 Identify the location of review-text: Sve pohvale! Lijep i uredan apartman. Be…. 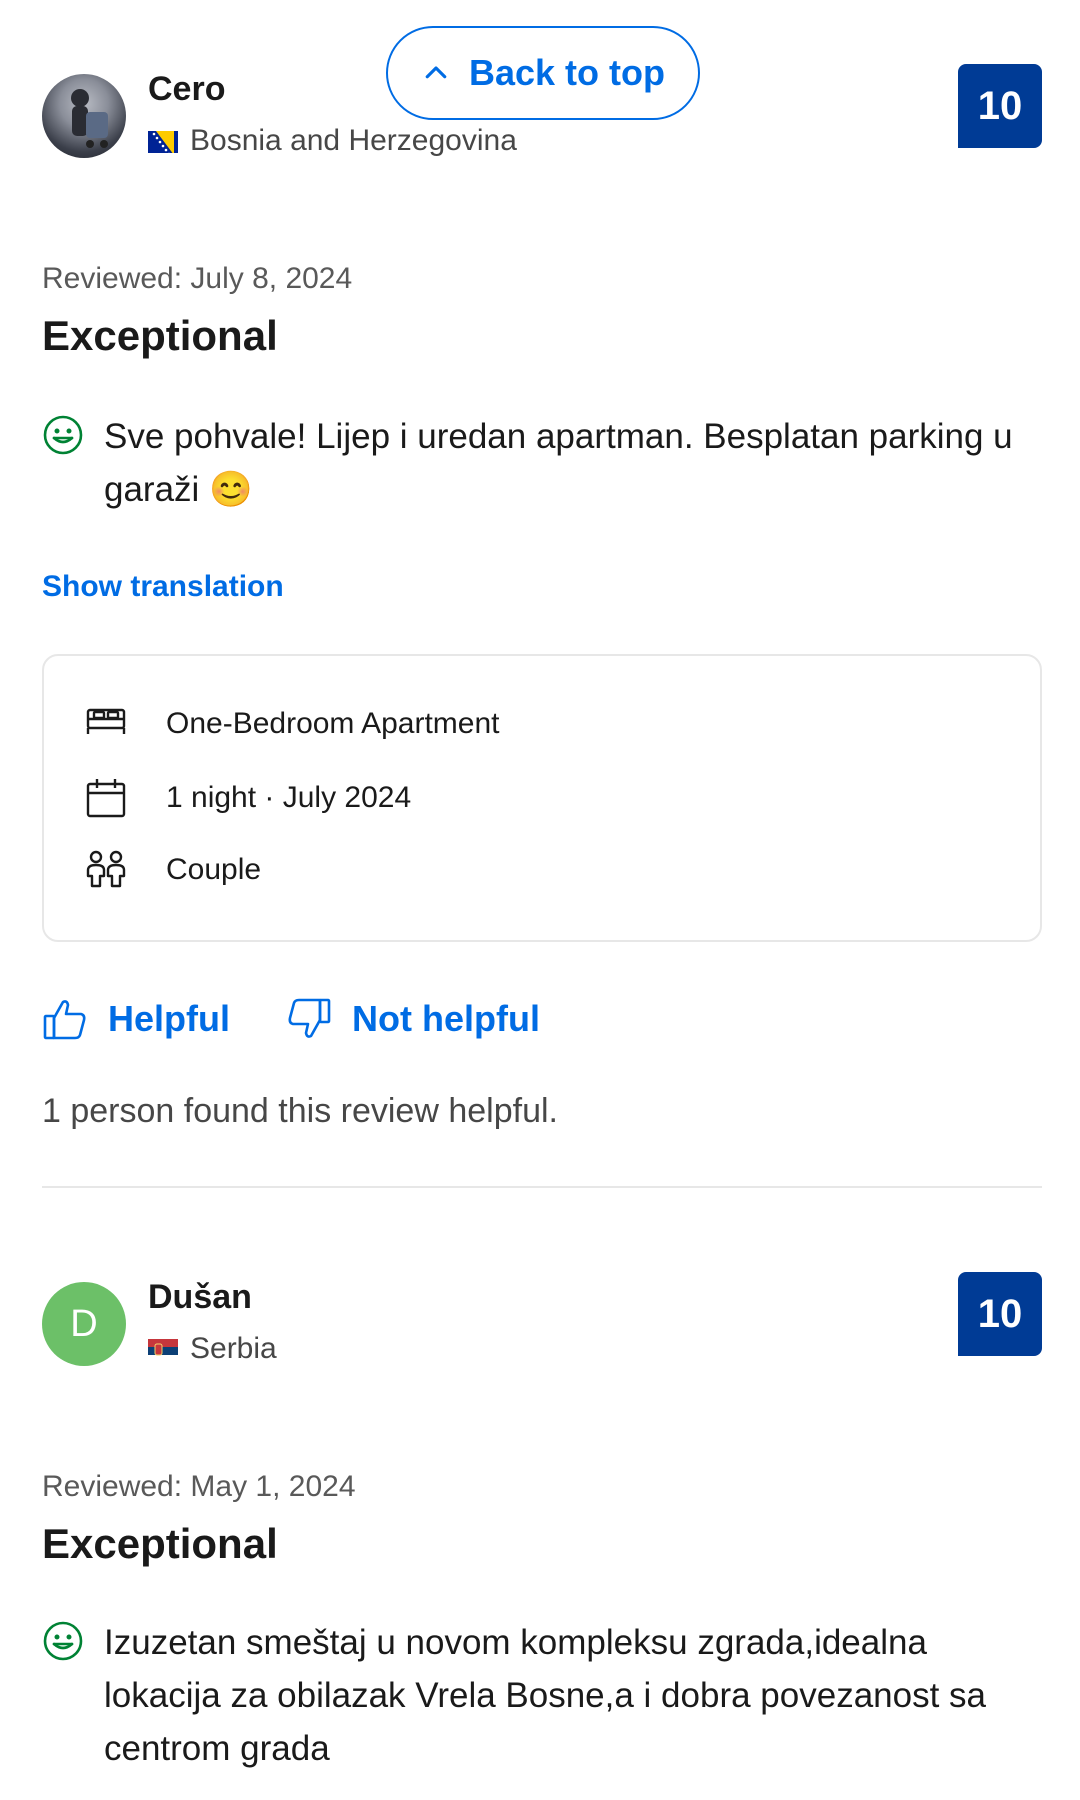
(558, 463).